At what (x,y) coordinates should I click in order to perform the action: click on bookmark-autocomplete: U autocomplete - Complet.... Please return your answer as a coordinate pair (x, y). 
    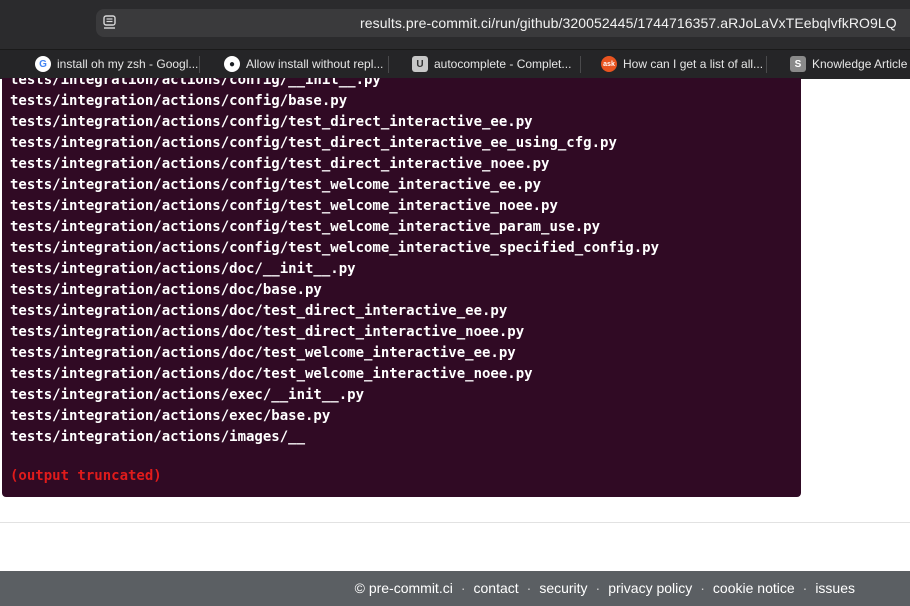
    Looking at the image, I should click on (491, 64).